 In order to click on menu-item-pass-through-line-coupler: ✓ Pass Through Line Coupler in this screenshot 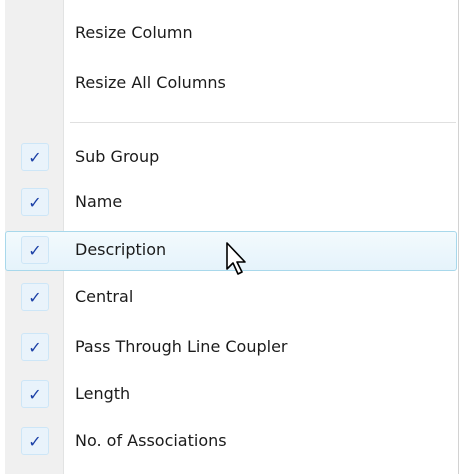, I will do `click(231, 348)`.